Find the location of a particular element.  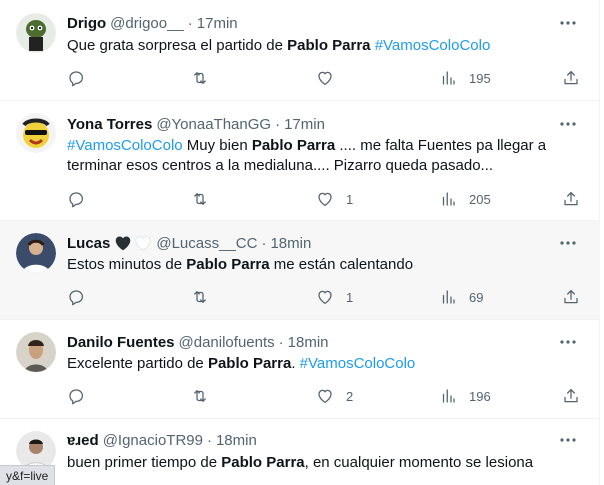

like-button is located at coordinates (325, 78).